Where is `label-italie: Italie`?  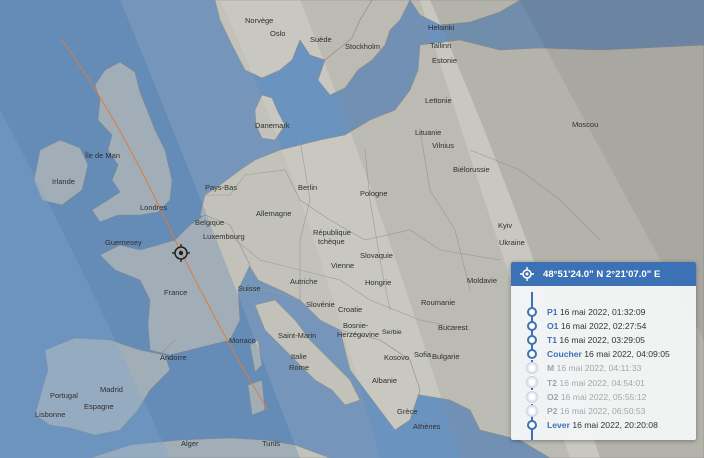
label-italie: Italie is located at coordinates (299, 356).